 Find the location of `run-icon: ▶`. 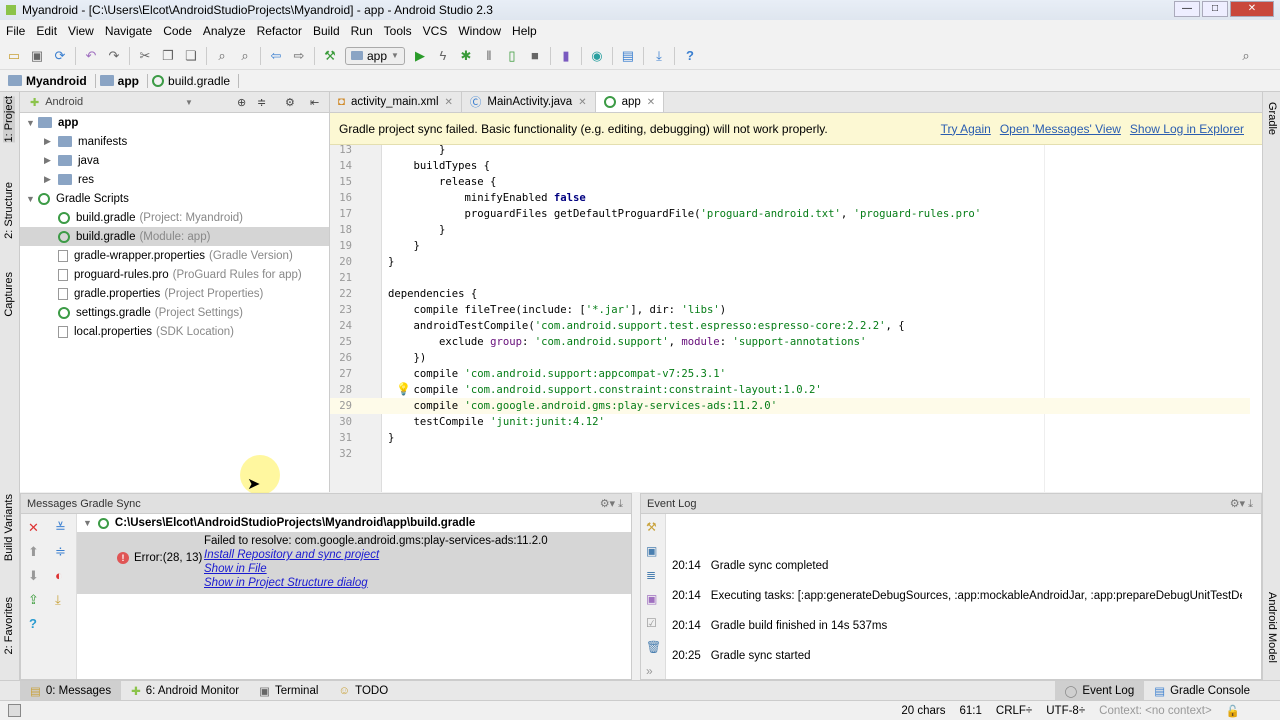

run-icon: ▶ is located at coordinates (420, 56).